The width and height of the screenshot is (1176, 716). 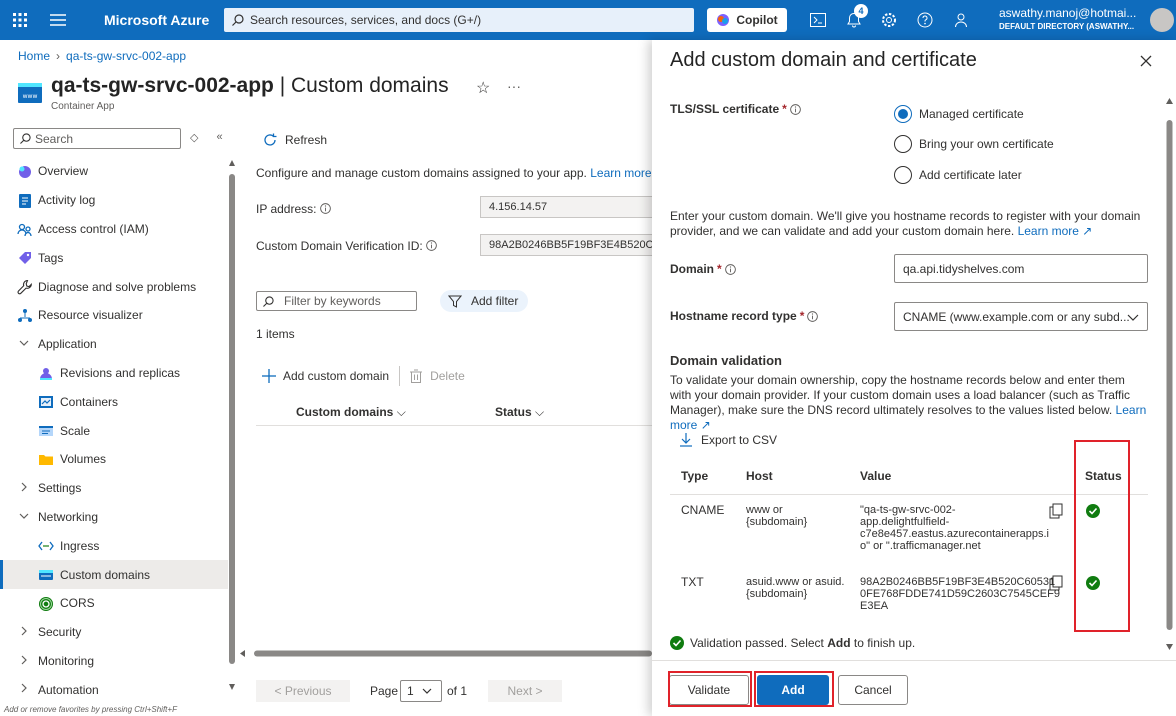 I want to click on chevron-down-icon: ⌵, so click(x=540, y=412).